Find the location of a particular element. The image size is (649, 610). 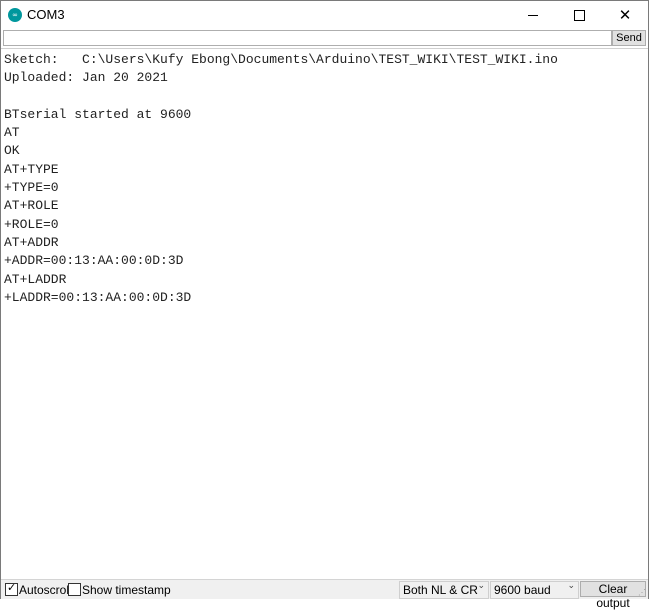

maximize-icon is located at coordinates (579, 15).